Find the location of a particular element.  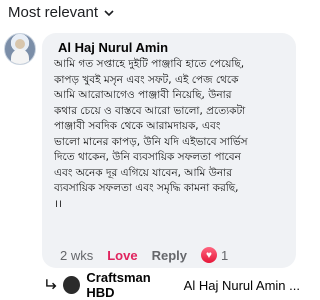

reply-button: Reply is located at coordinates (169, 255).